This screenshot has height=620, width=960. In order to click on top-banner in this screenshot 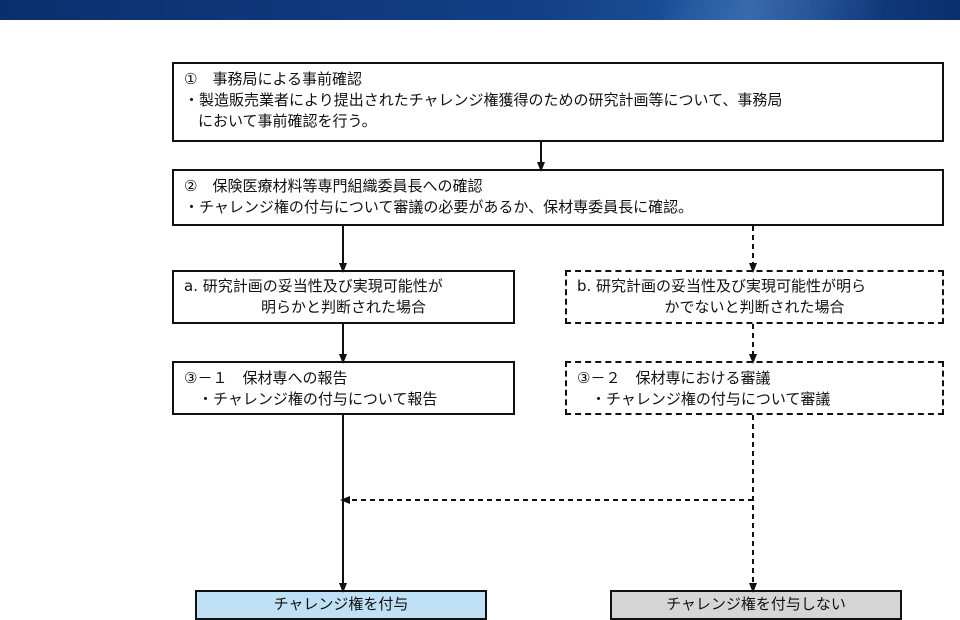, I will do `click(480, 10)`.